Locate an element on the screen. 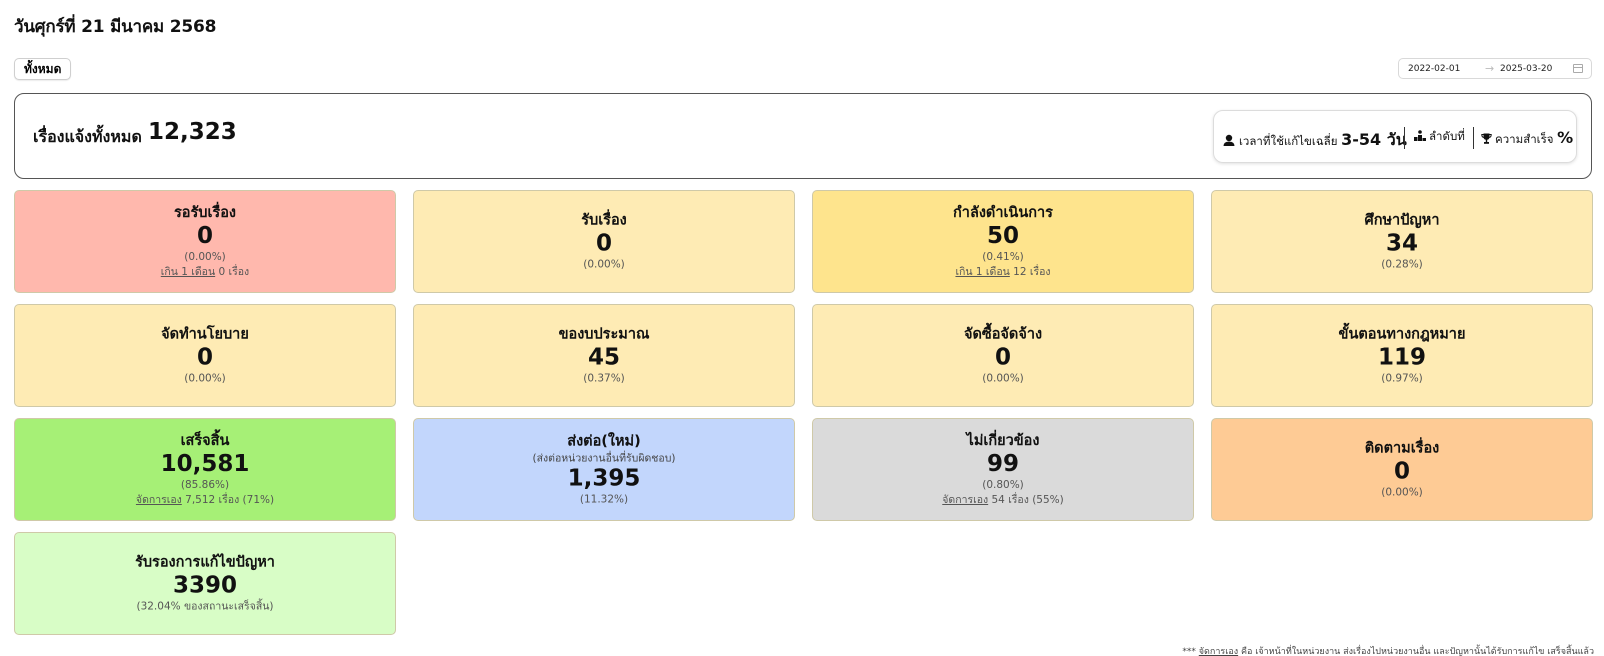  card-title: ของบประมาณ is located at coordinates (604, 334).